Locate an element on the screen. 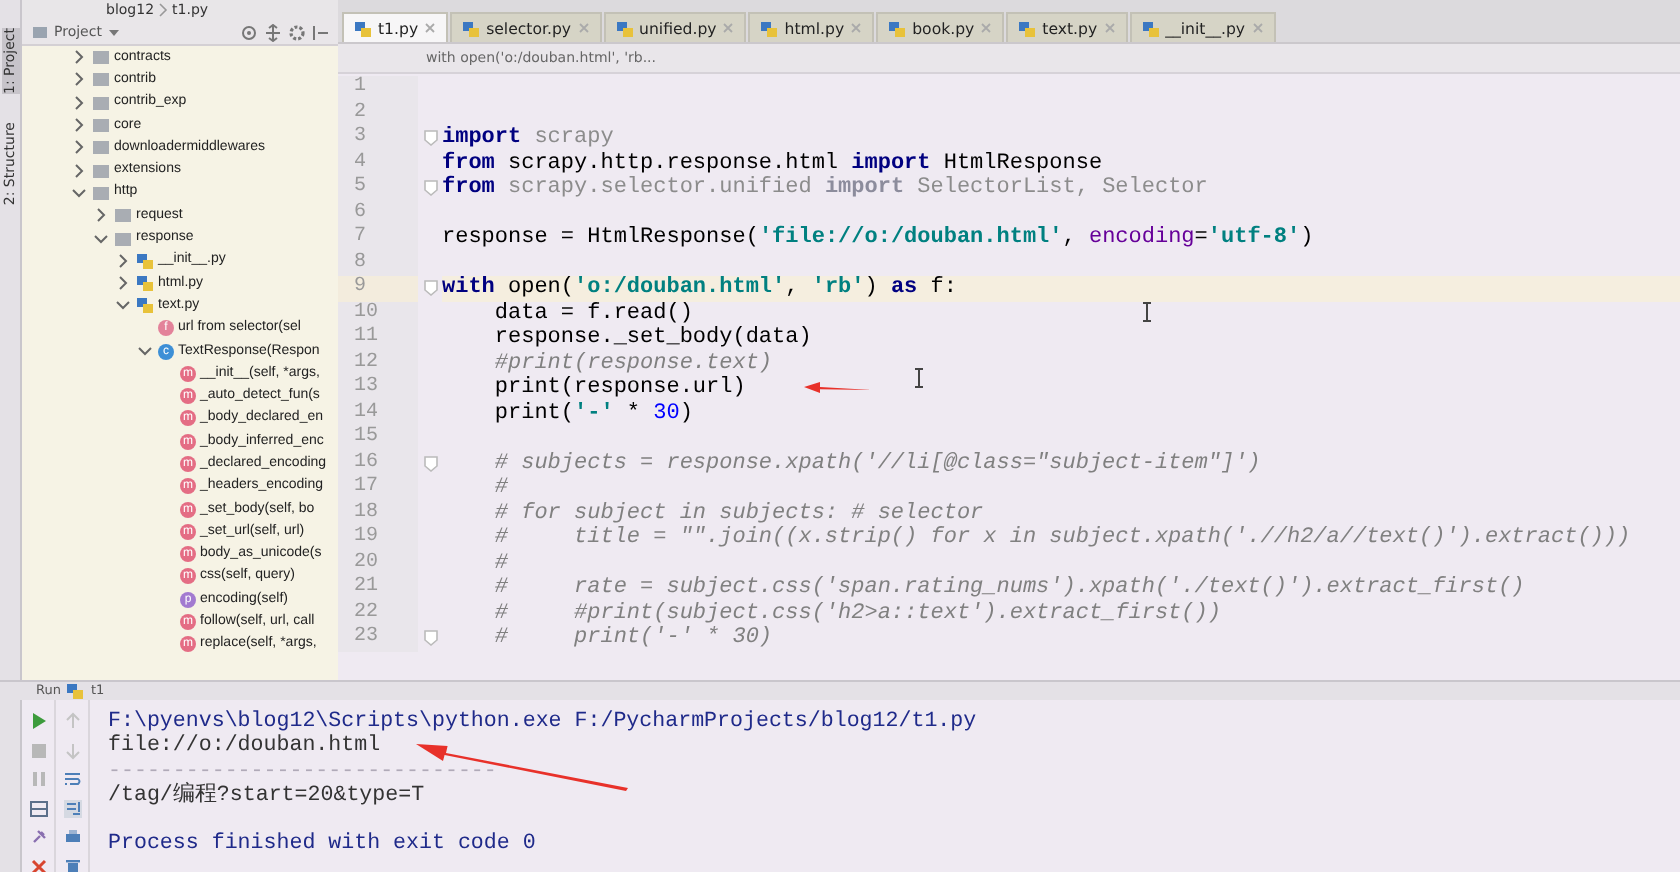 The width and height of the screenshot is (1680, 872). line-number: 19 is located at coordinates (378, 538).